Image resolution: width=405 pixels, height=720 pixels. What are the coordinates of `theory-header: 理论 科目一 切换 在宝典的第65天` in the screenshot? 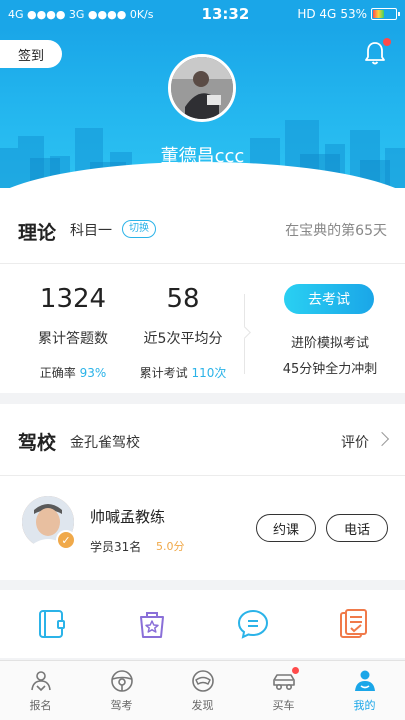 It's located at (202, 226).